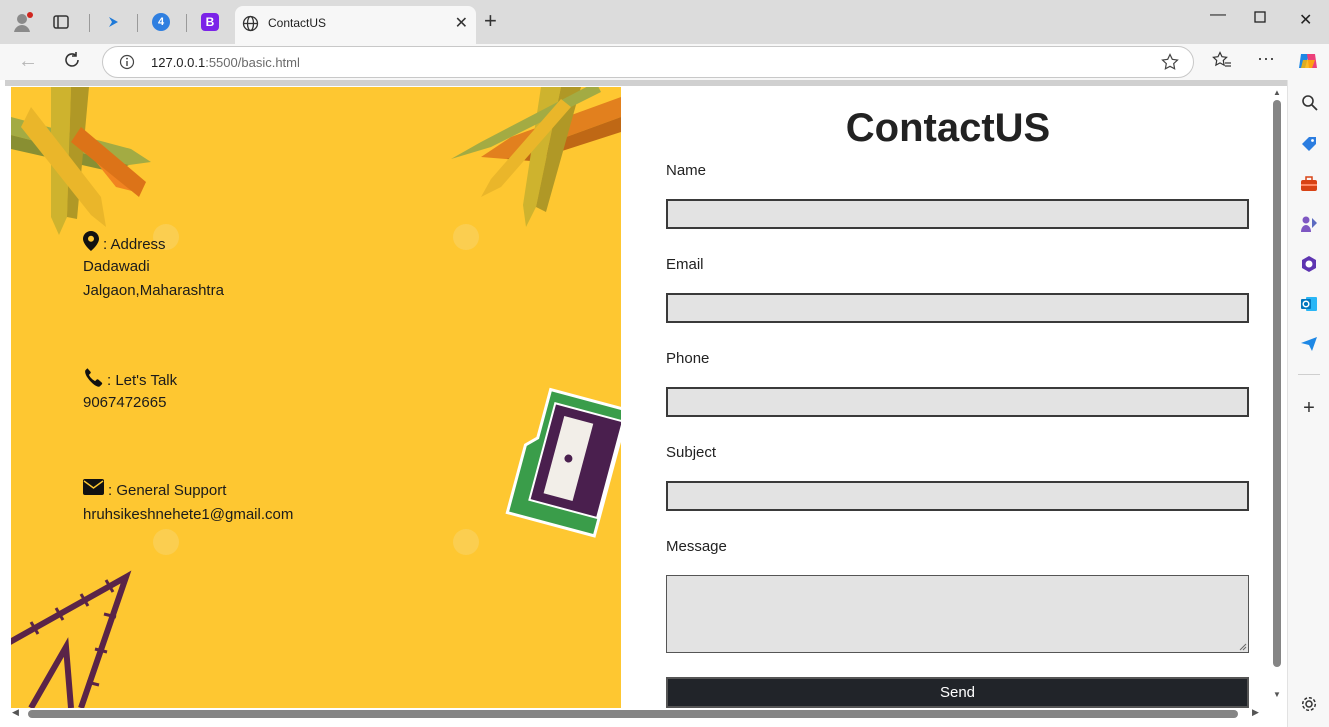 Image resolution: width=1329 pixels, height=727 pixels. Describe the element at coordinates (297, 23) in the screenshot. I see `tab-title: ContactUS` at that location.